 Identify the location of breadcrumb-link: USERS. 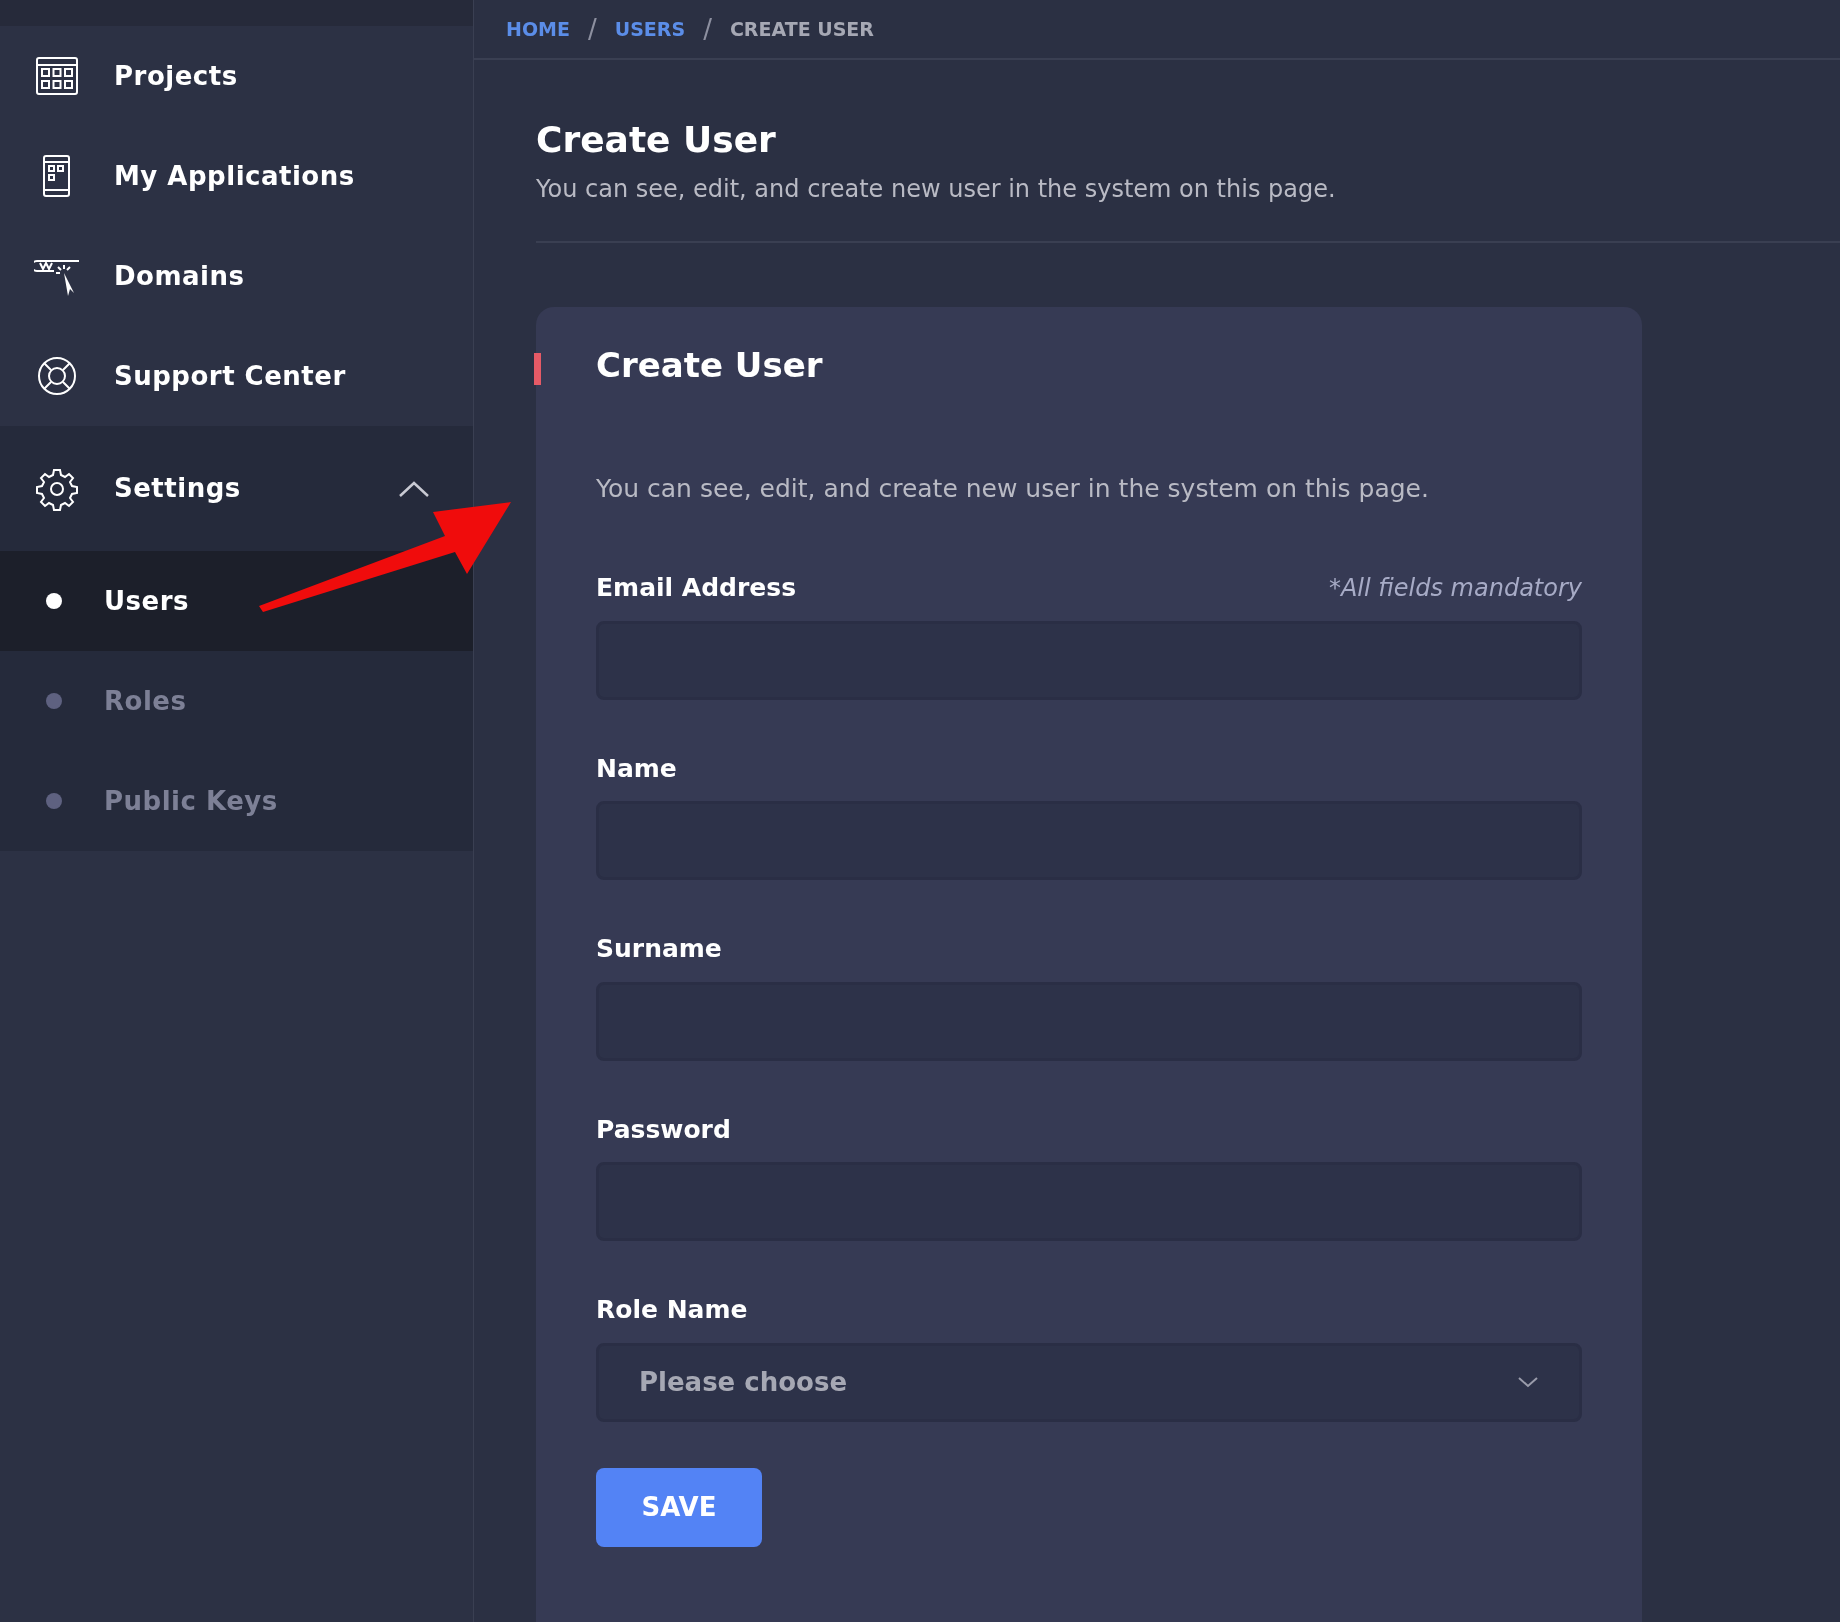
(650, 29).